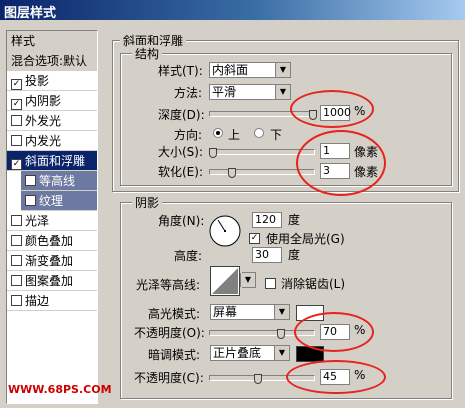 The image size is (465, 408). I want to click on shadow-opacity-label: 不透明度(C):, so click(169, 378).